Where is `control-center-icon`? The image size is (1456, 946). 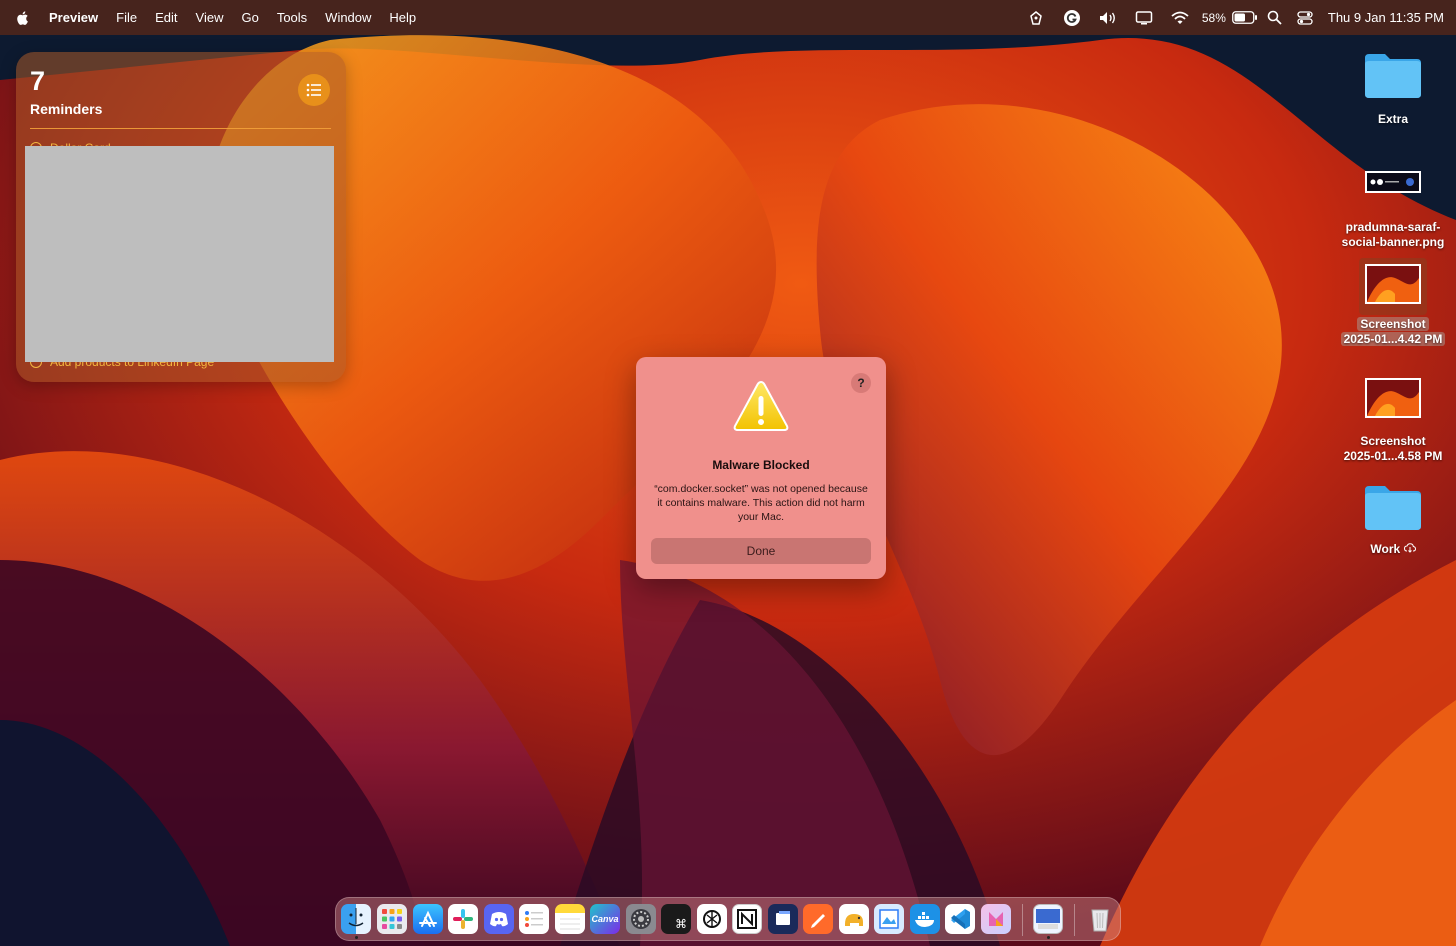 control-center-icon is located at coordinates (1305, 17).